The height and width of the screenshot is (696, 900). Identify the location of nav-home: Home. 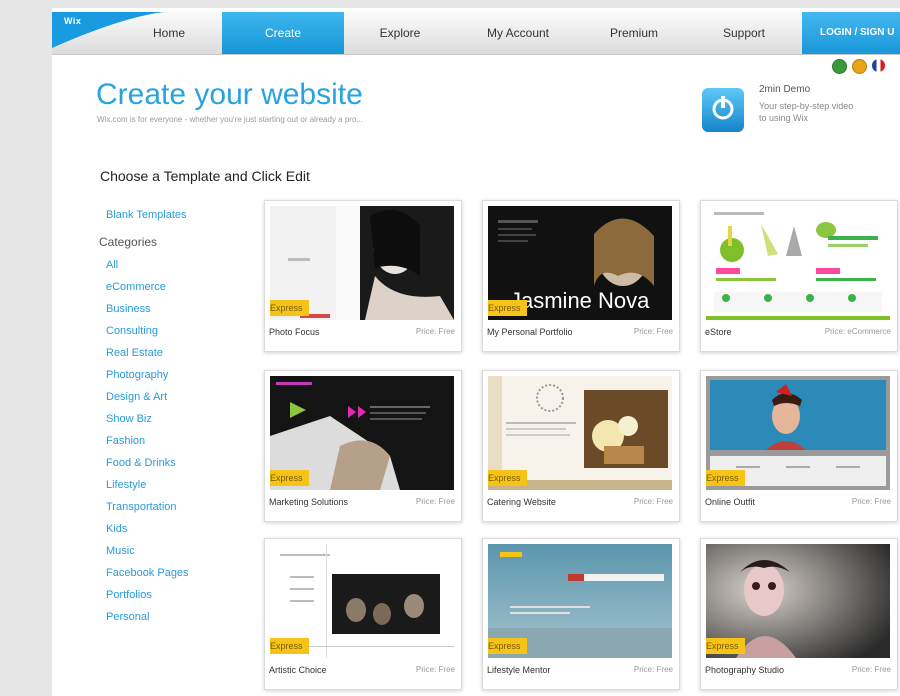
(169, 33).